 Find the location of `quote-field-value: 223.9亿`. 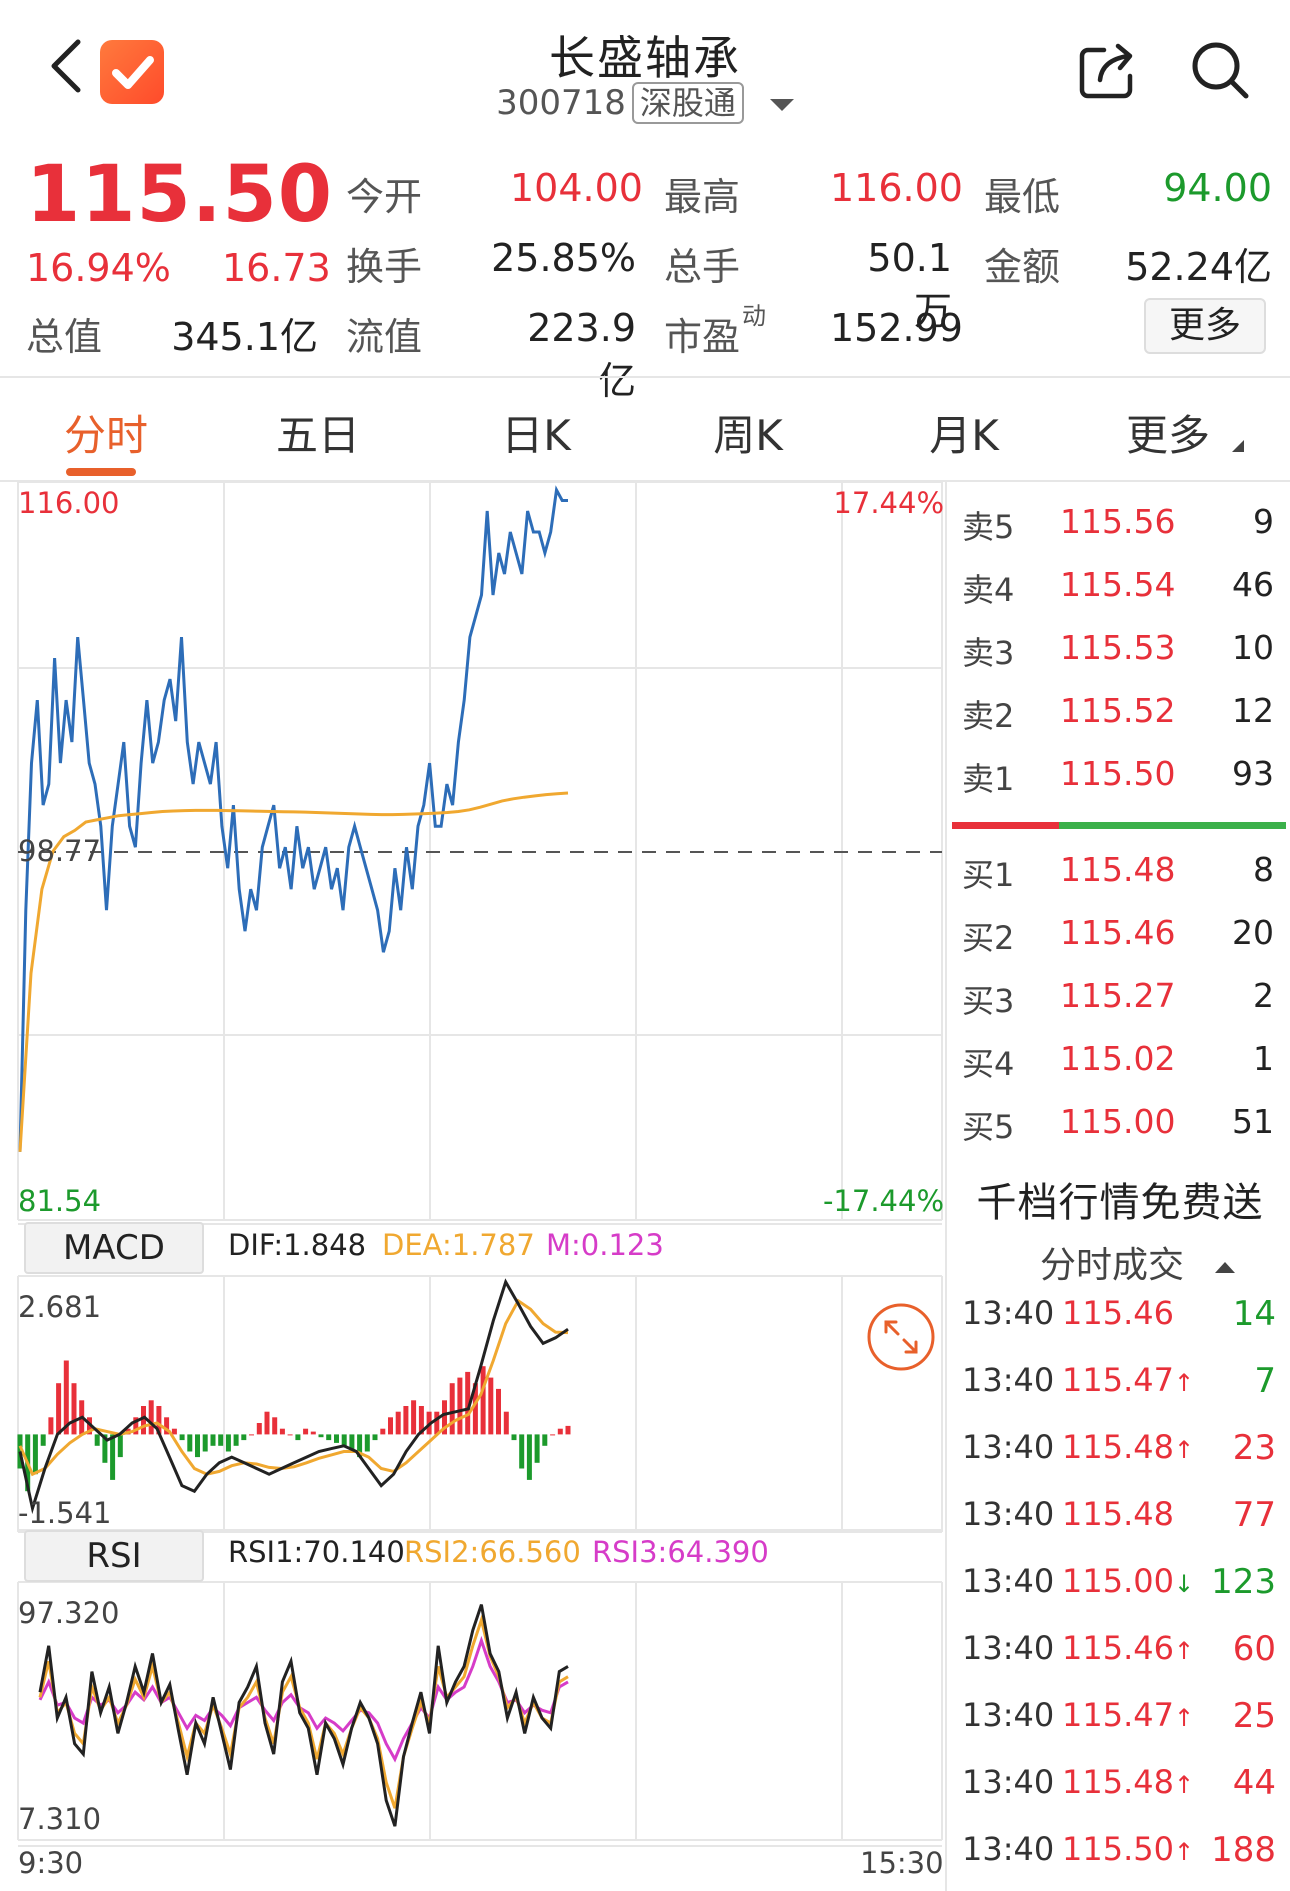

quote-field-value: 223.9亿 is located at coordinates (581, 354).